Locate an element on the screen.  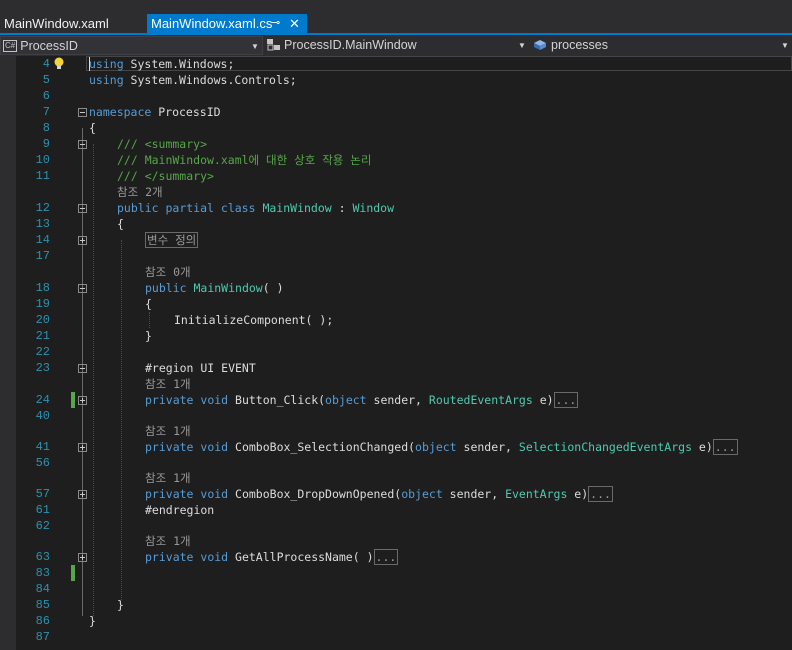
code-line: 20 InitializeComponent( ); is located at coordinates (396, 320).